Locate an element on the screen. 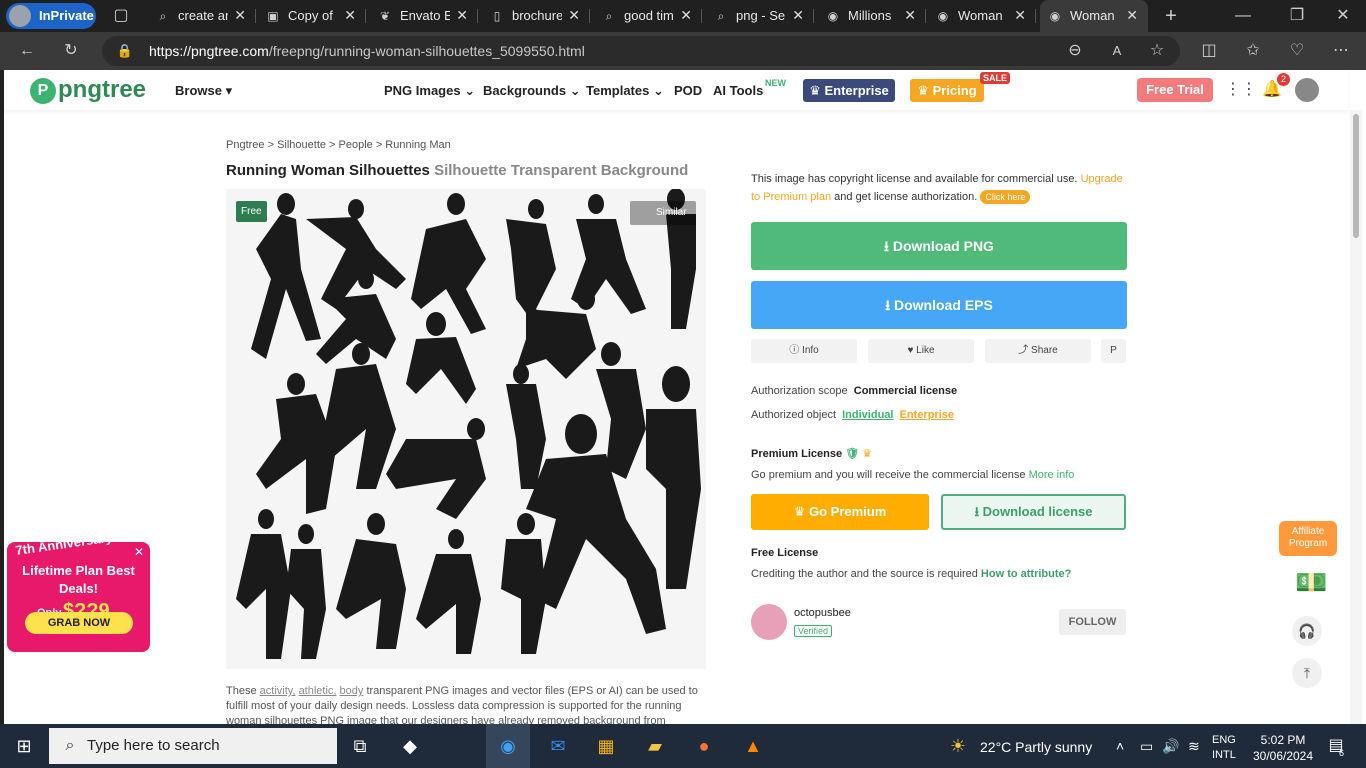 This screenshot has height=768, width=1366. wifi-icon: ≋ is located at coordinates (1194, 746).